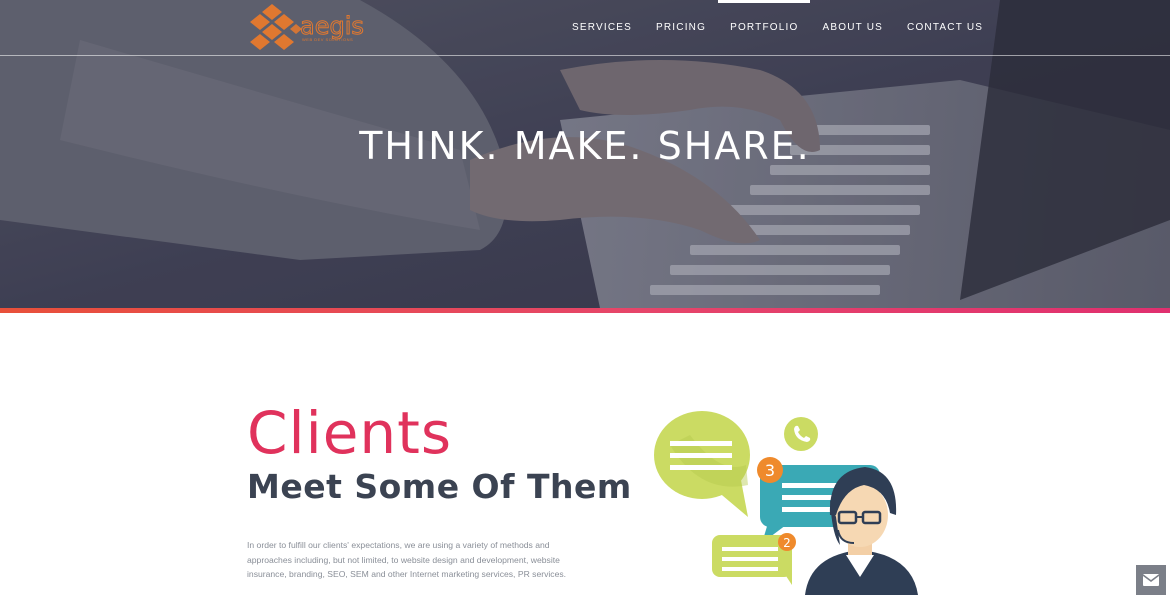 The height and width of the screenshot is (600, 1170). I want to click on clients-illustration: 3 2, so click(795, 502).